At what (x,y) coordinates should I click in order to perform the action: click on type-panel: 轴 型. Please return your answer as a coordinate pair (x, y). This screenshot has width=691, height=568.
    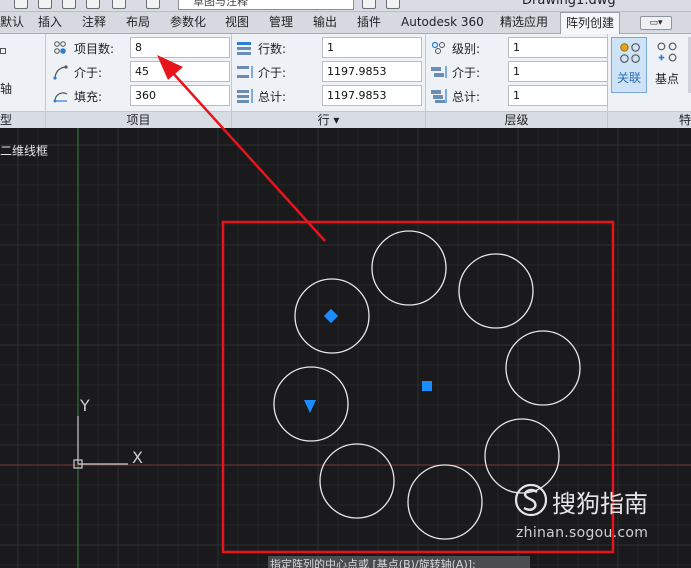
    Looking at the image, I should click on (23, 81).